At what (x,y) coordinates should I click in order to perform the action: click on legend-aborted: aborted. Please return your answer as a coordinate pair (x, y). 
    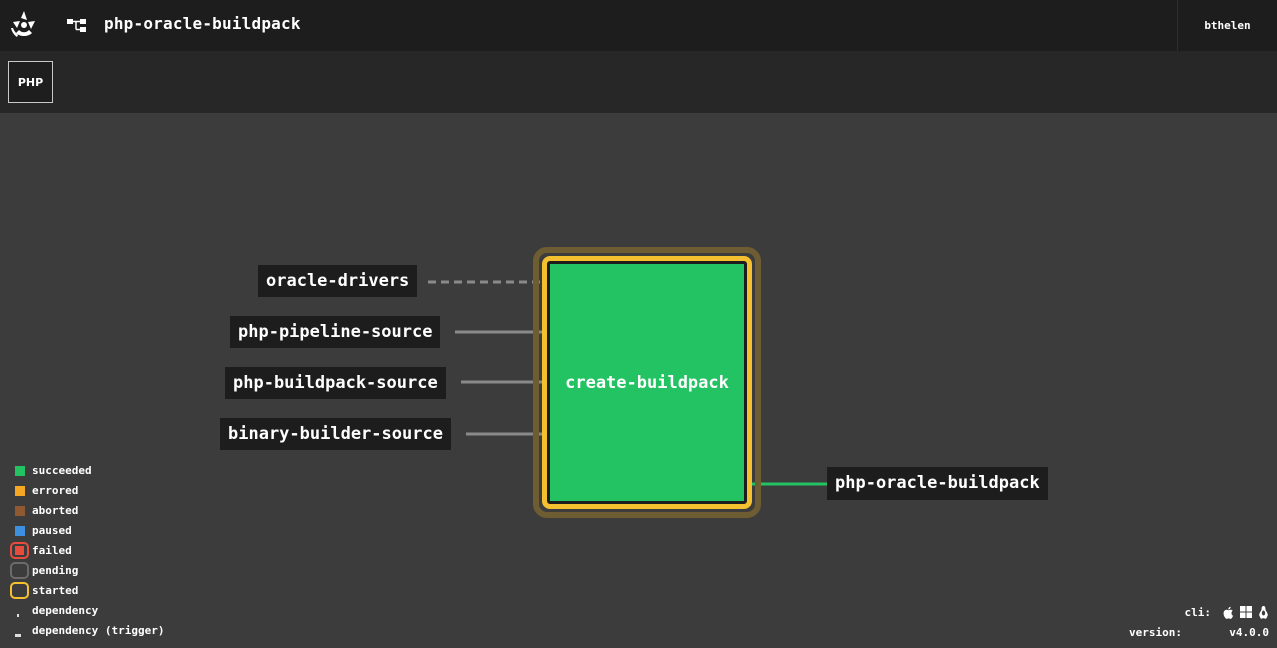
    Looking at the image, I should click on (87, 512).